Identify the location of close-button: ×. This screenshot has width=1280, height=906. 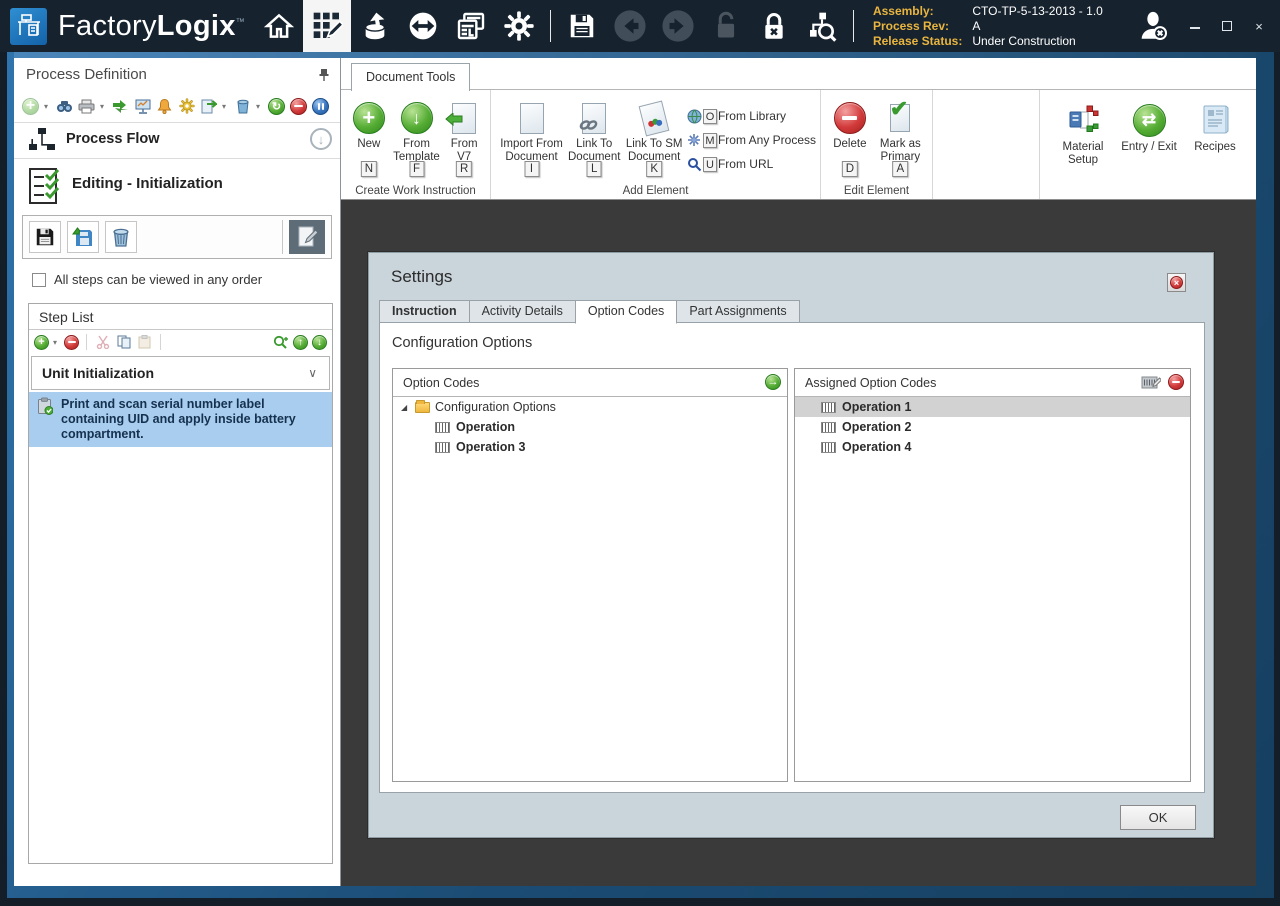
(1259, 26).